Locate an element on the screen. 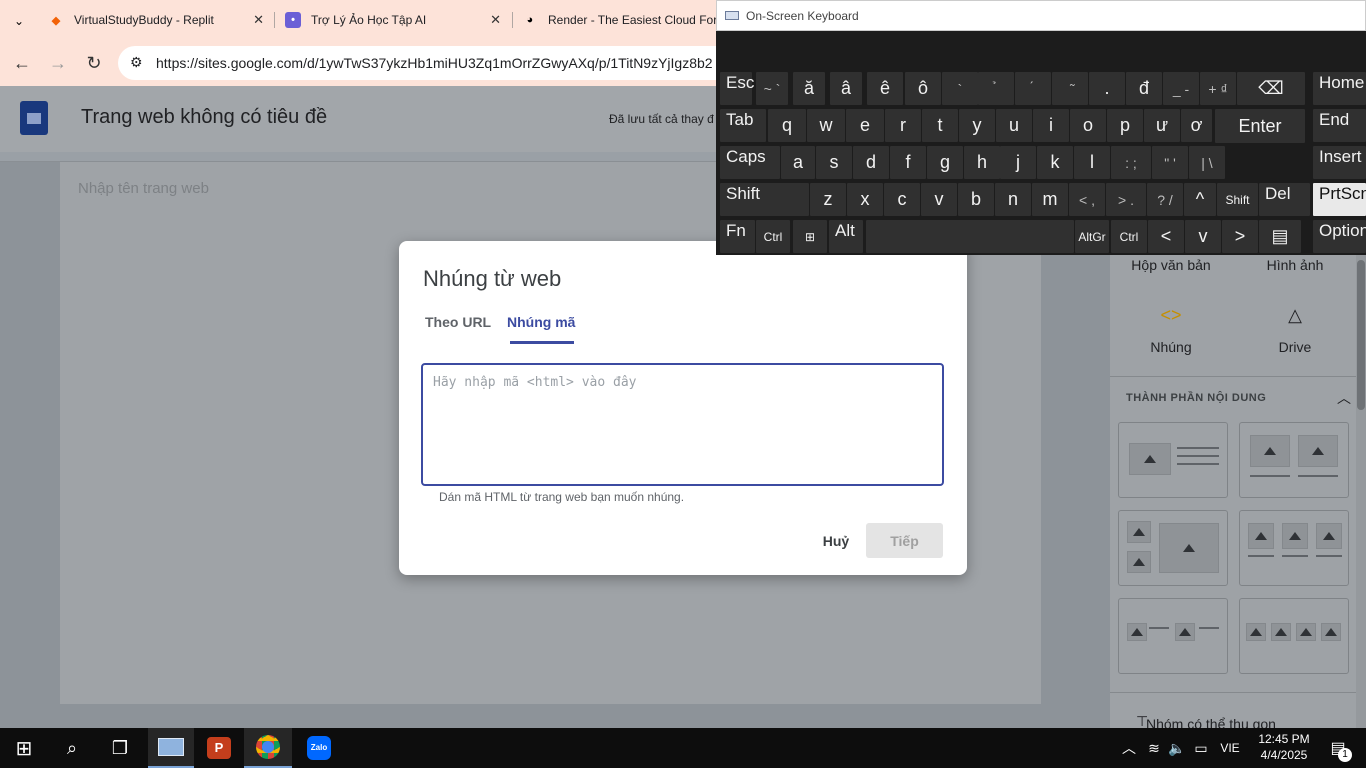  language-indicator: VIE is located at coordinates (1230, 748).